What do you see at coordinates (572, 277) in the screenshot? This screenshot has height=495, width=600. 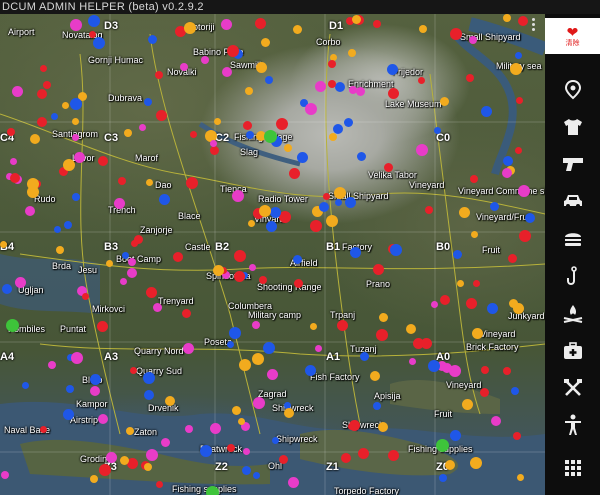 I see `sidebar-item-fishing` at bounding box center [572, 277].